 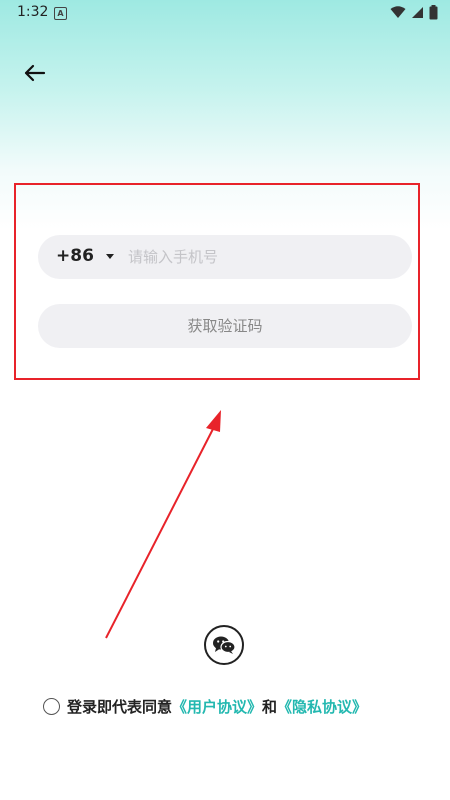 I want to click on get-code-button: 获取验证码, so click(x=225, y=326).